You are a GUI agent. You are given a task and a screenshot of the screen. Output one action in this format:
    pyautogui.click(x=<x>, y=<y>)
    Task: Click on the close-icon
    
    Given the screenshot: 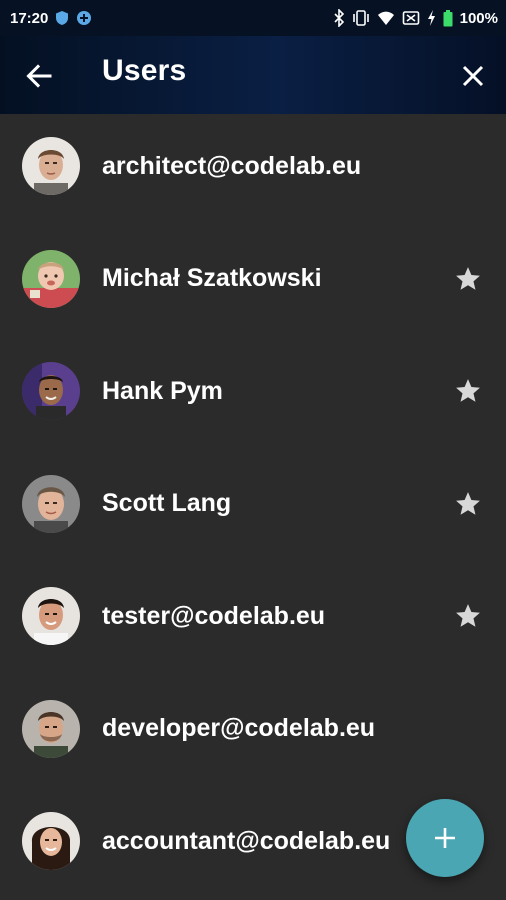 What is the action you would take?
    pyautogui.click(x=473, y=76)
    